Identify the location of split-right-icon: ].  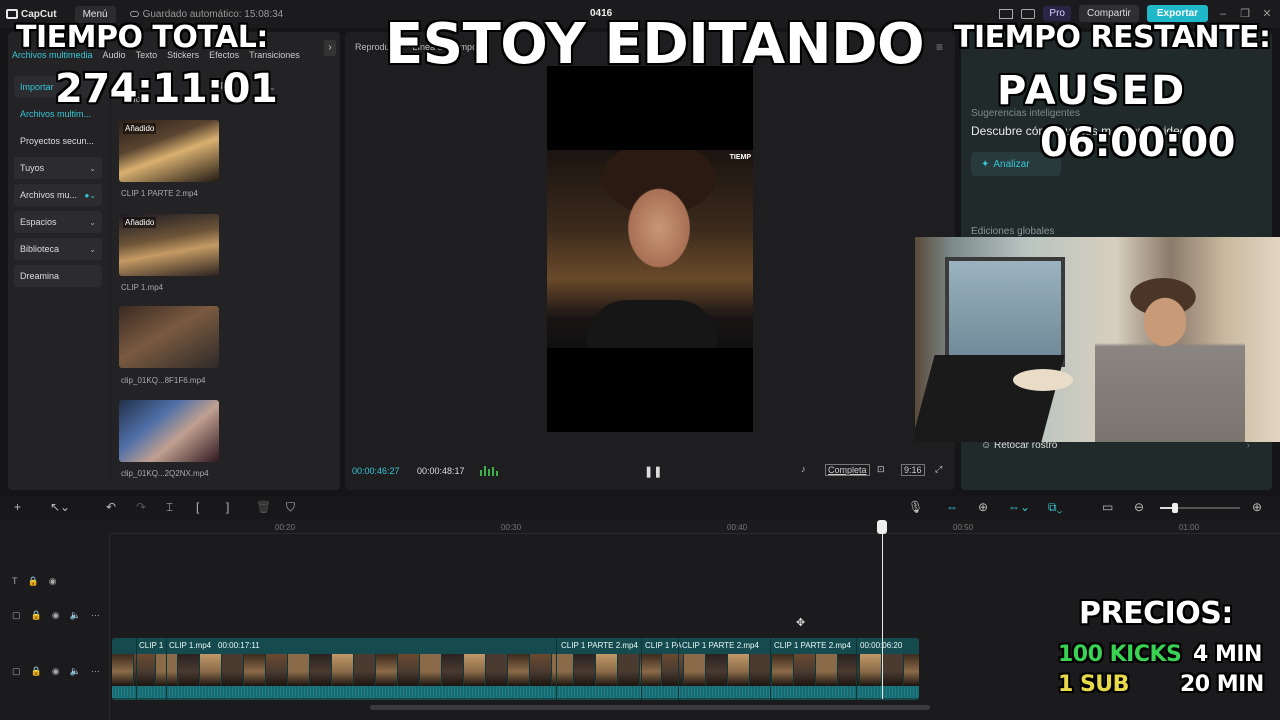
(227, 507).